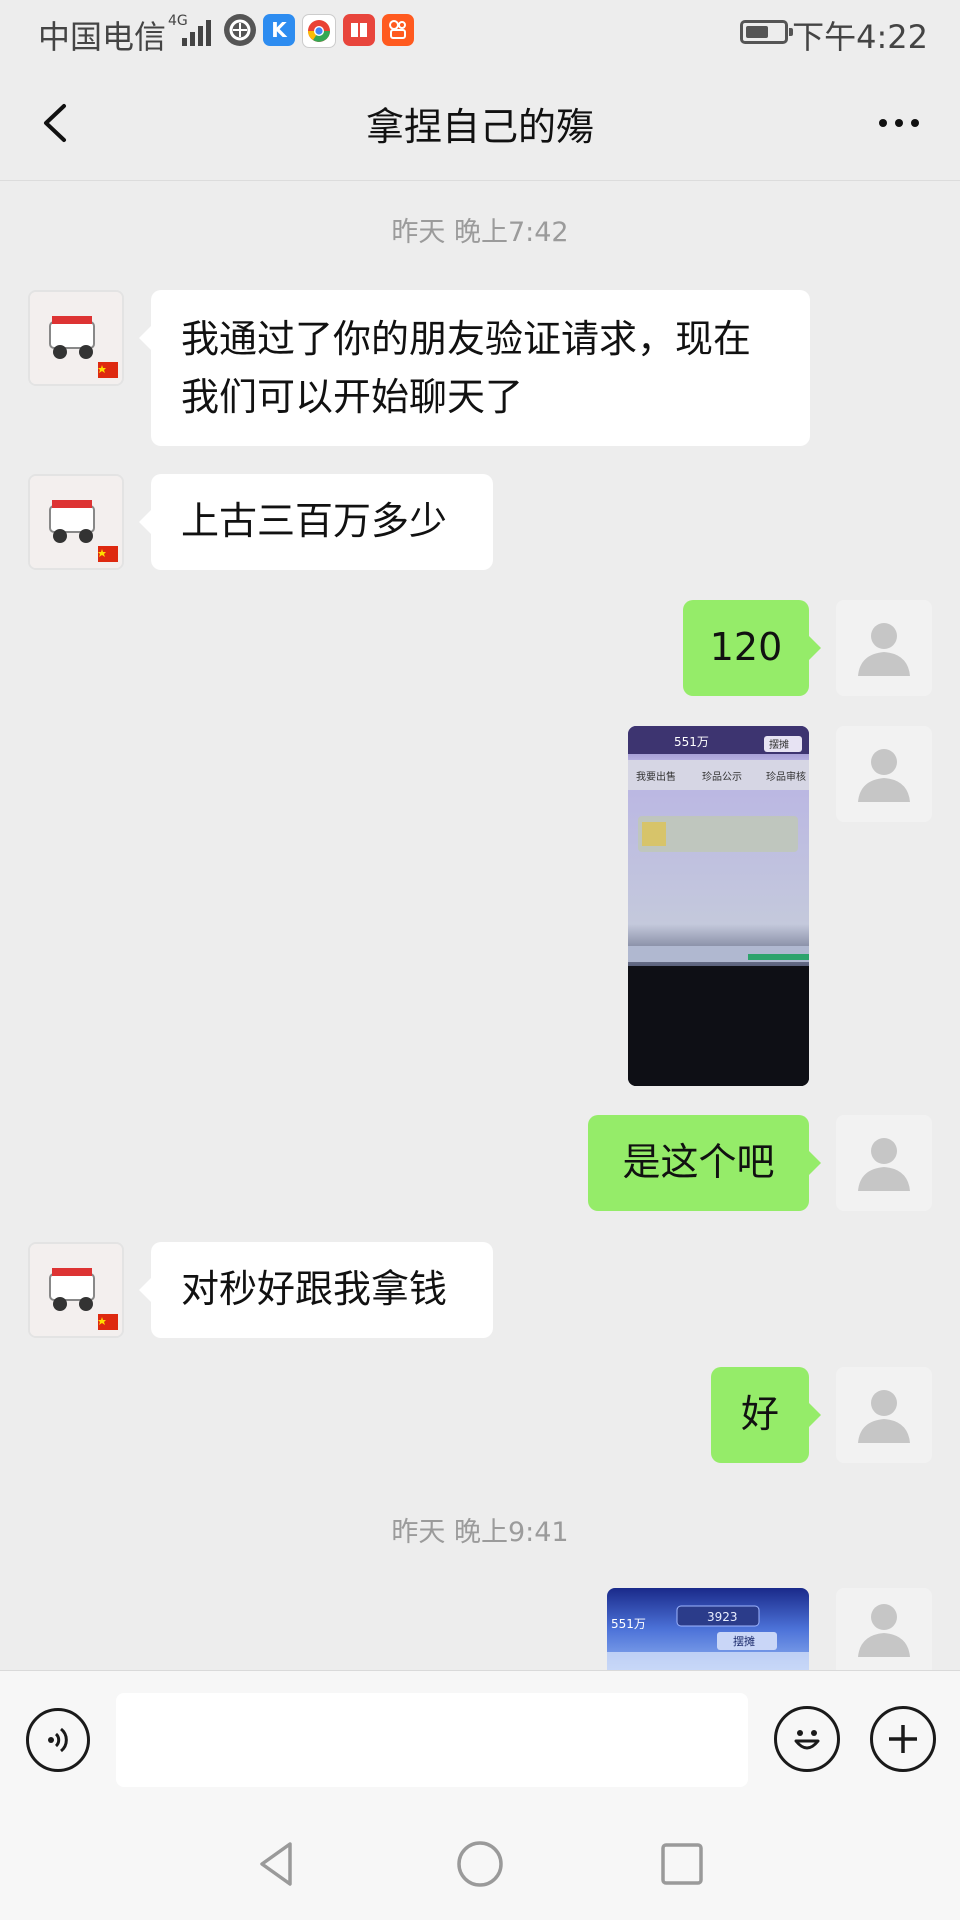 The height and width of the screenshot is (1920, 960). Describe the element at coordinates (766, 1415) in the screenshot. I see `message-bubble-outgoing: 好` at that location.